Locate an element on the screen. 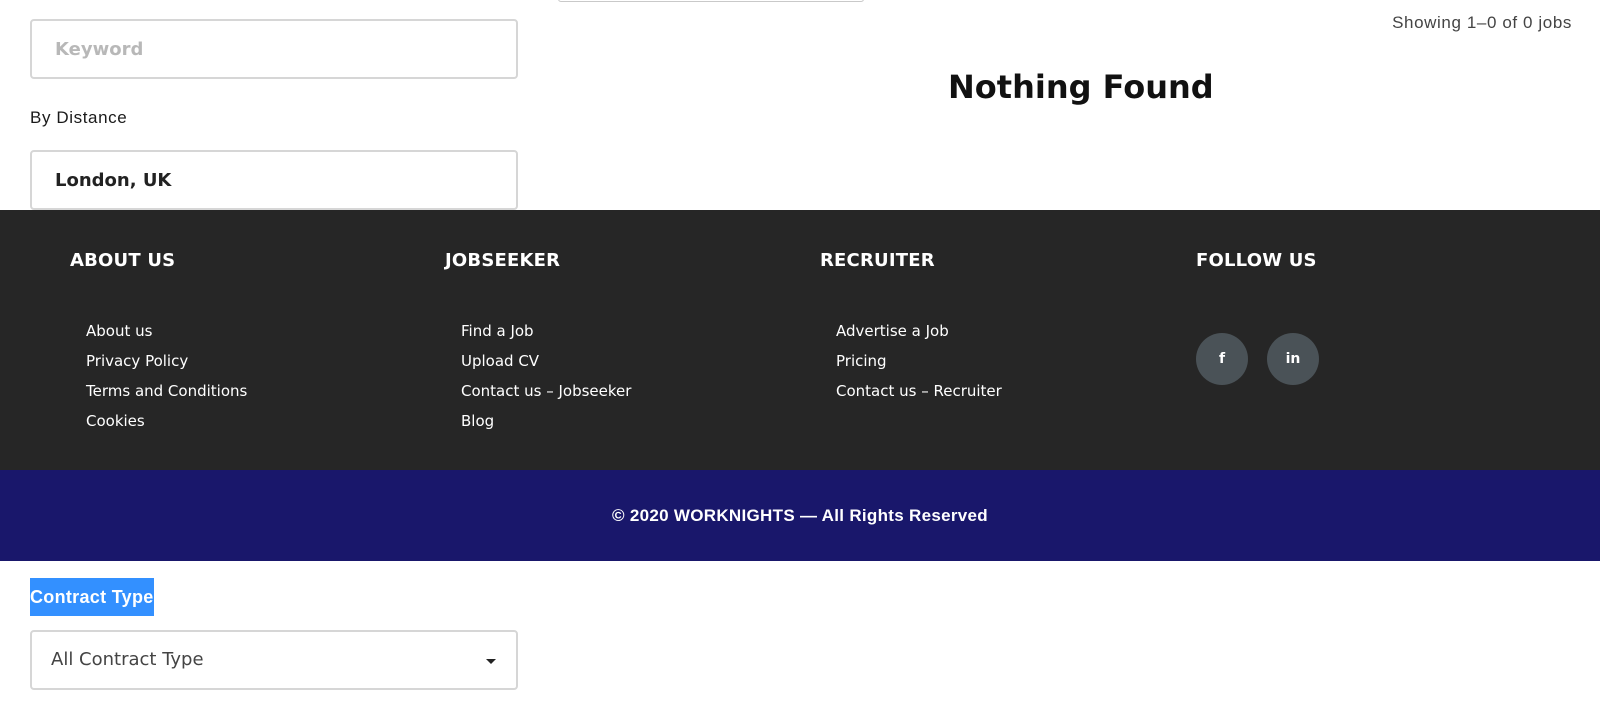 This screenshot has width=1600, height=706. footer-link-upload-cv: Upload CV is located at coordinates (500, 361).